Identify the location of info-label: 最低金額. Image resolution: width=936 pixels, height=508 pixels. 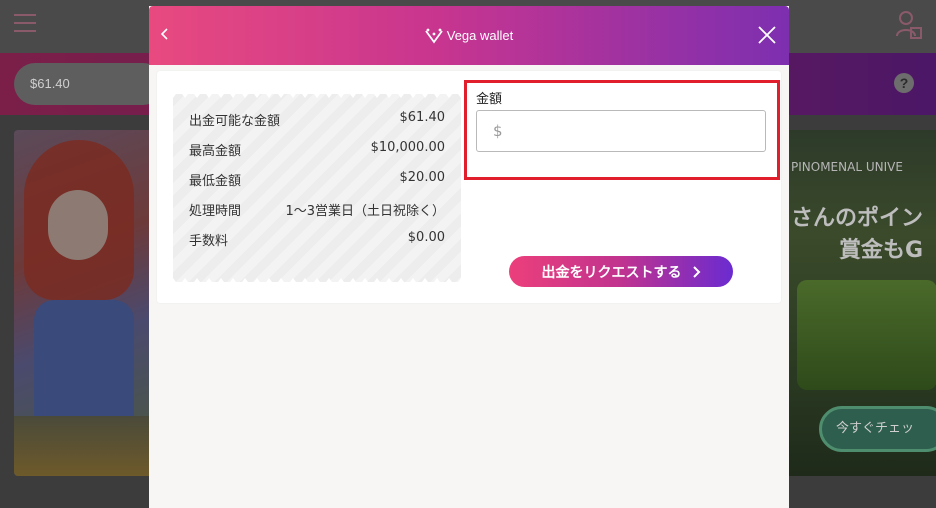
(215, 181).